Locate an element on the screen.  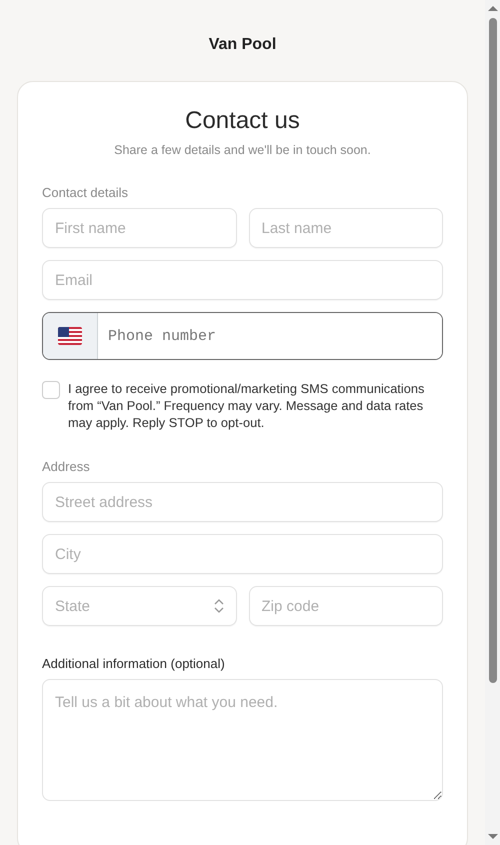
input-field: Last name is located at coordinates (345, 228).